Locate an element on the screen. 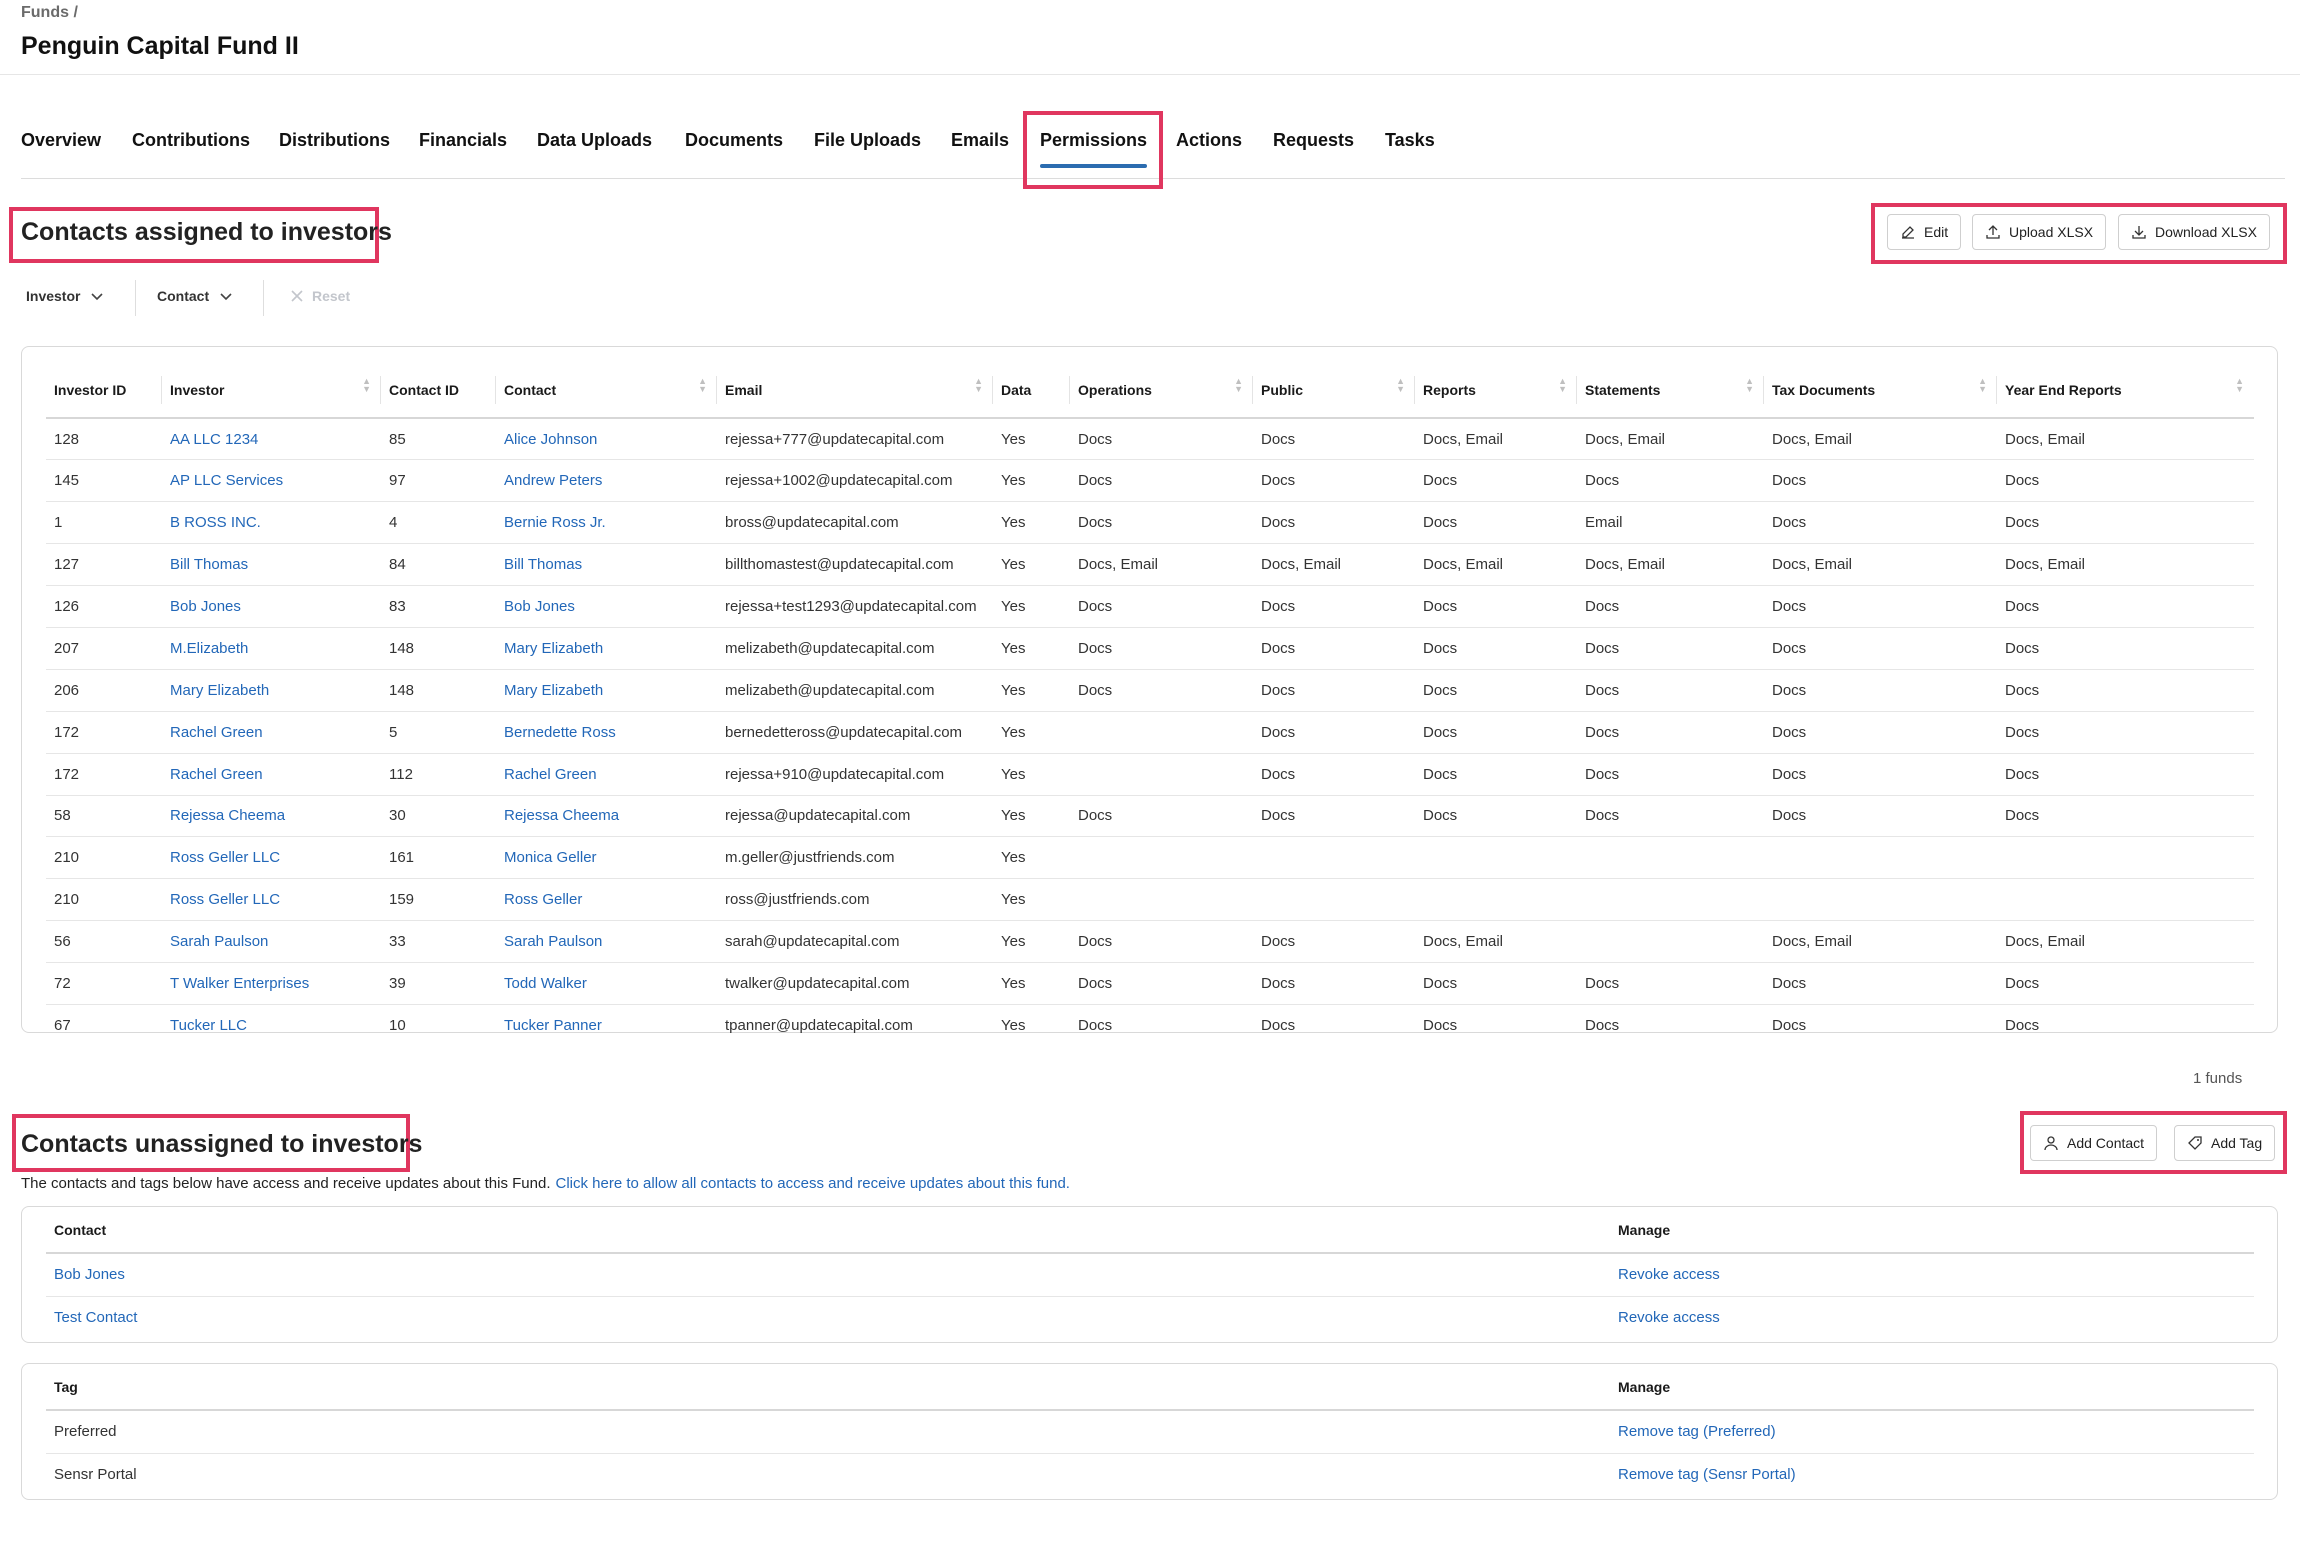  contact-link: Tucker Panner is located at coordinates (549, 1025).